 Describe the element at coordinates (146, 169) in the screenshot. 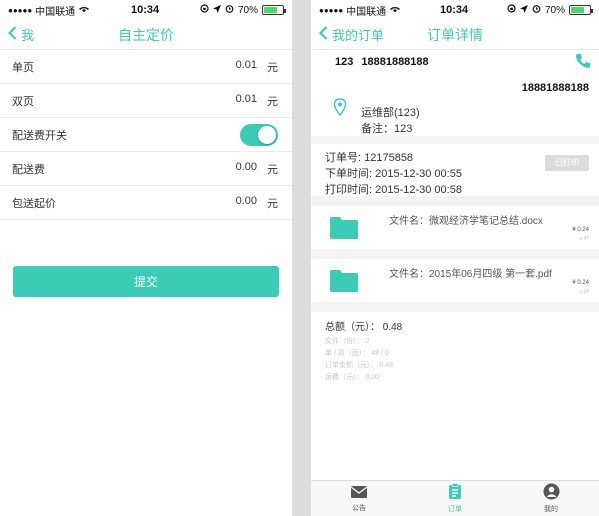

I see `setting-row-delivery-fee: 配送费 0.00 元` at that location.